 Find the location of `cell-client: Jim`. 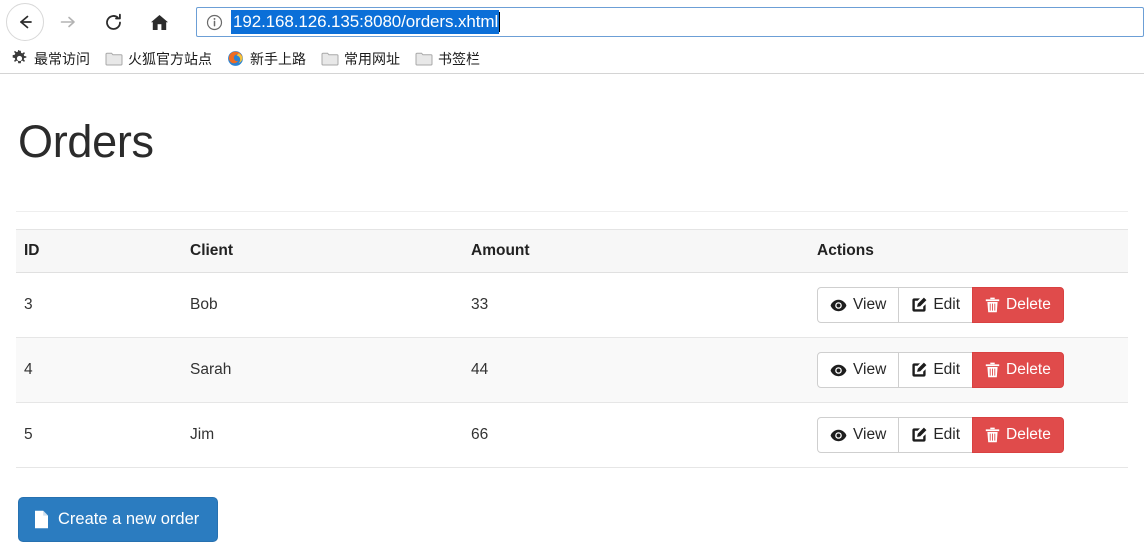

cell-client: Jim is located at coordinates (322, 435).